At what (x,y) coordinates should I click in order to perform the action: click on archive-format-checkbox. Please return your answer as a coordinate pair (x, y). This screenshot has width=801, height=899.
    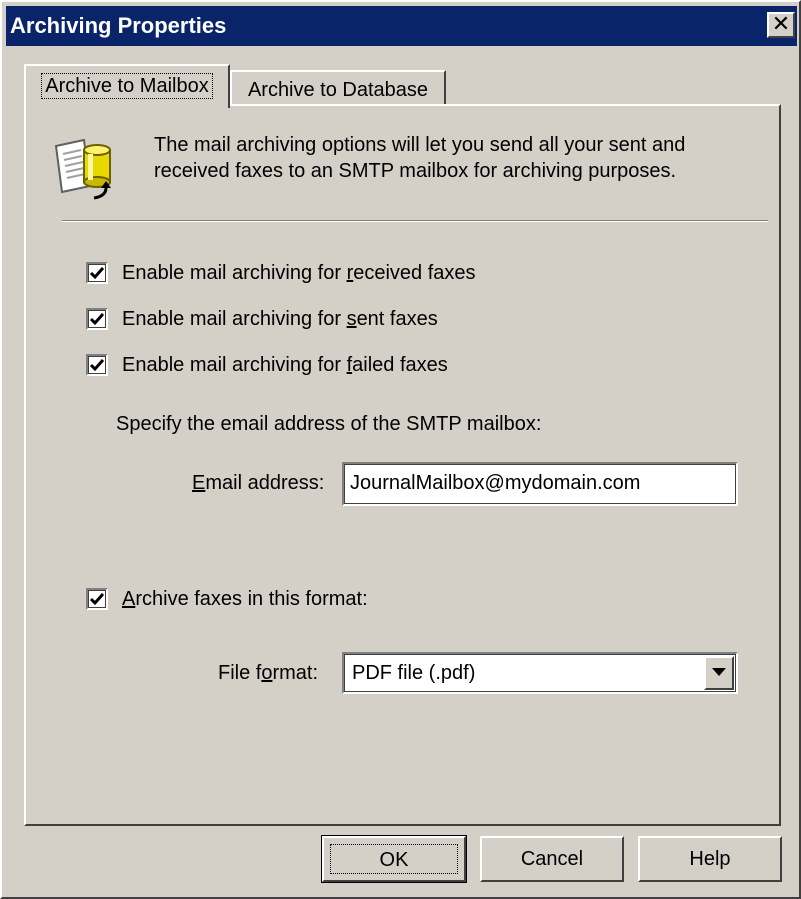
    Looking at the image, I should click on (97, 599).